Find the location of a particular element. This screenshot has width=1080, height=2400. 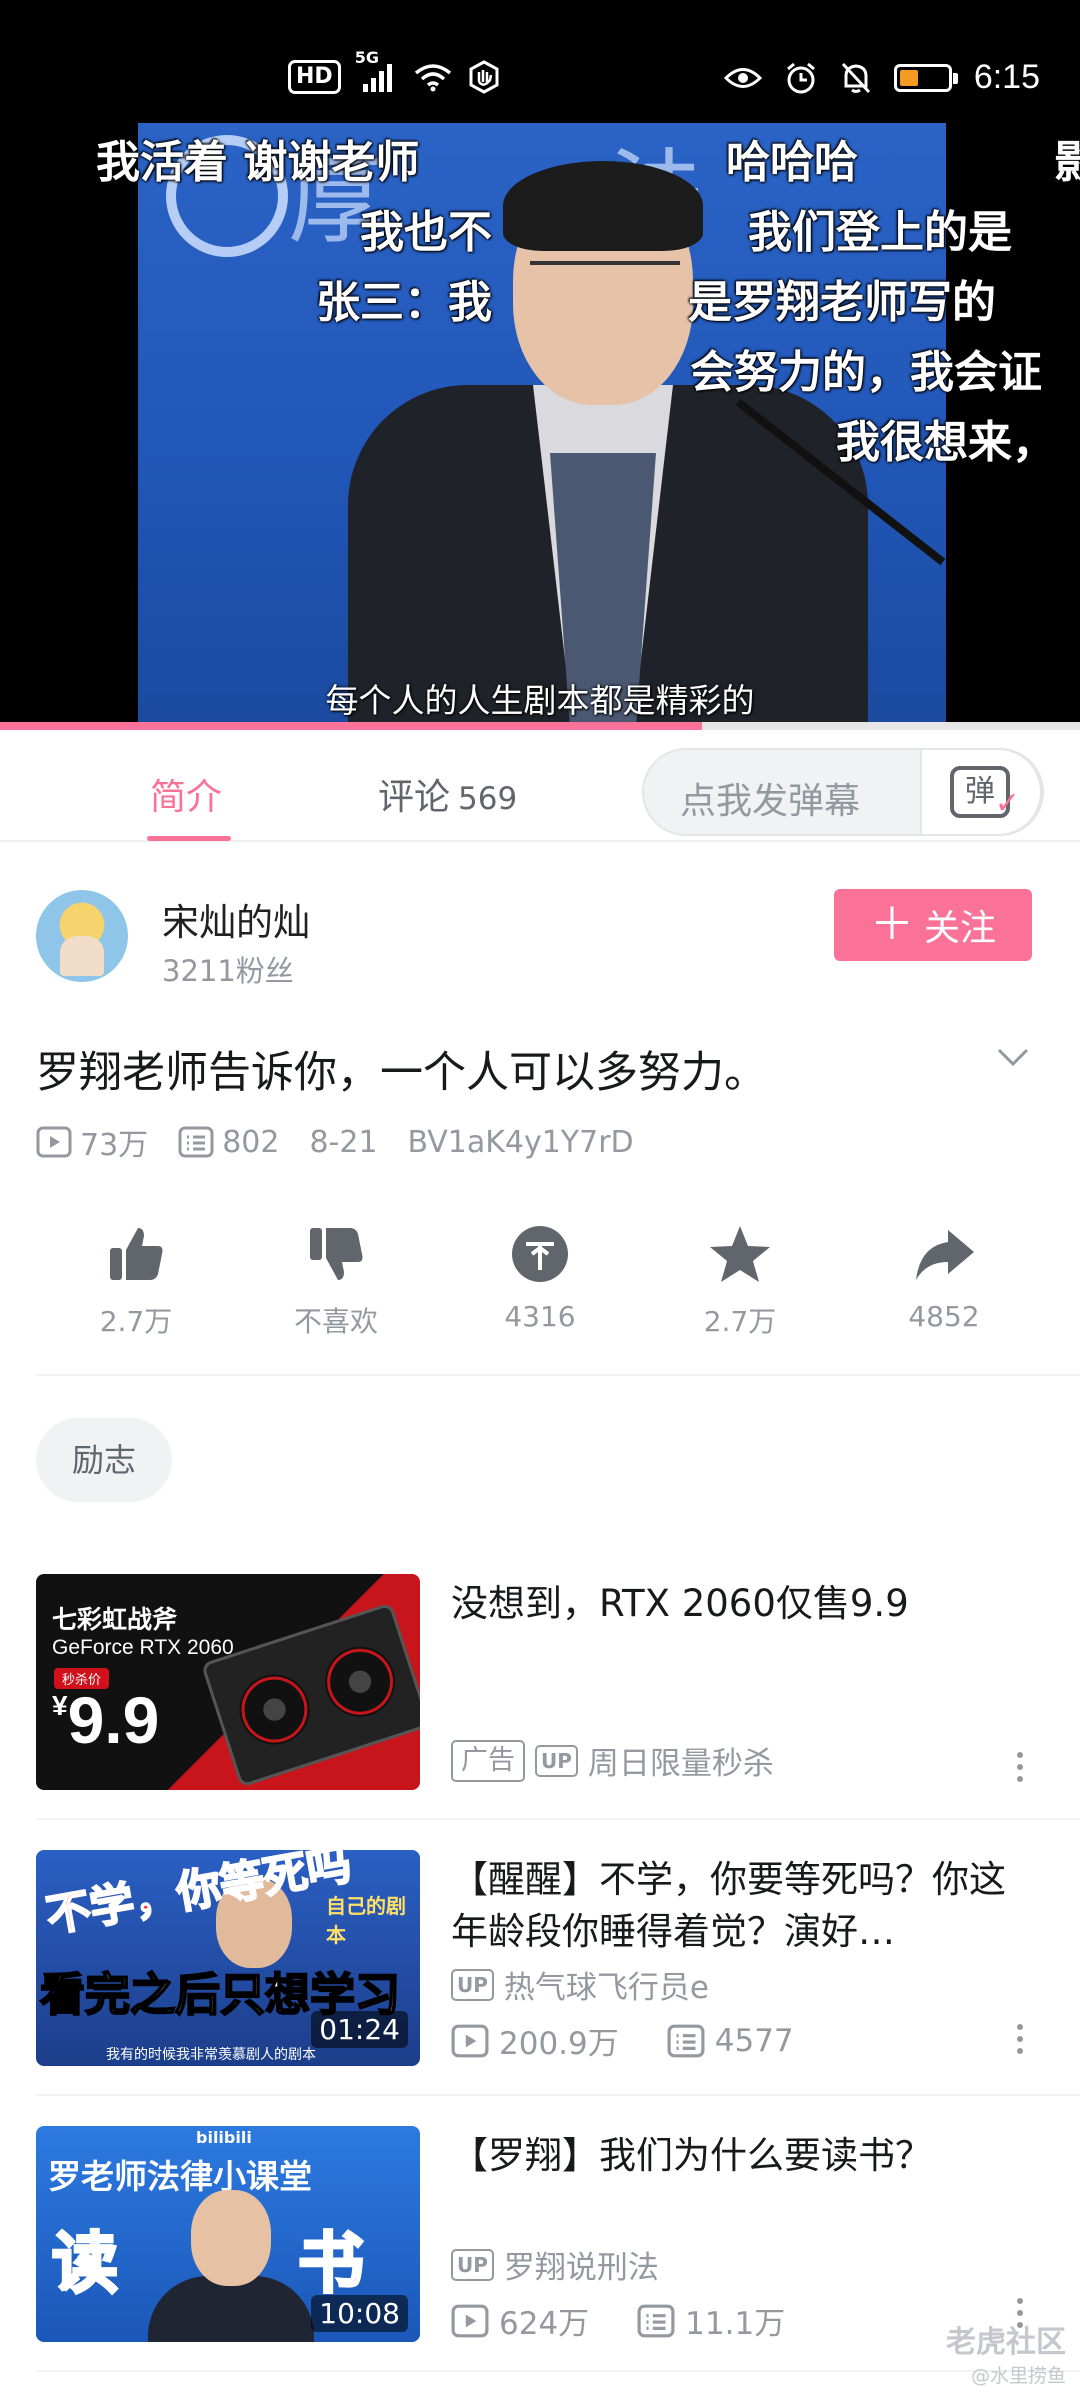

recommendation-uploader: 广告 UP 周日限量秒杀 is located at coordinates (612, 1760).